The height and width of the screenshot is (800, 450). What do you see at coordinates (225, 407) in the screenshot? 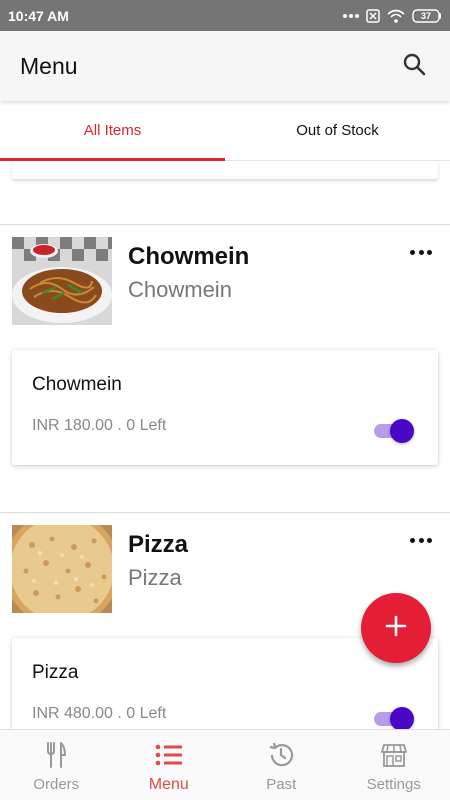
I see `variant-card: Chowmein INR 180.00 . 0 Left` at bounding box center [225, 407].